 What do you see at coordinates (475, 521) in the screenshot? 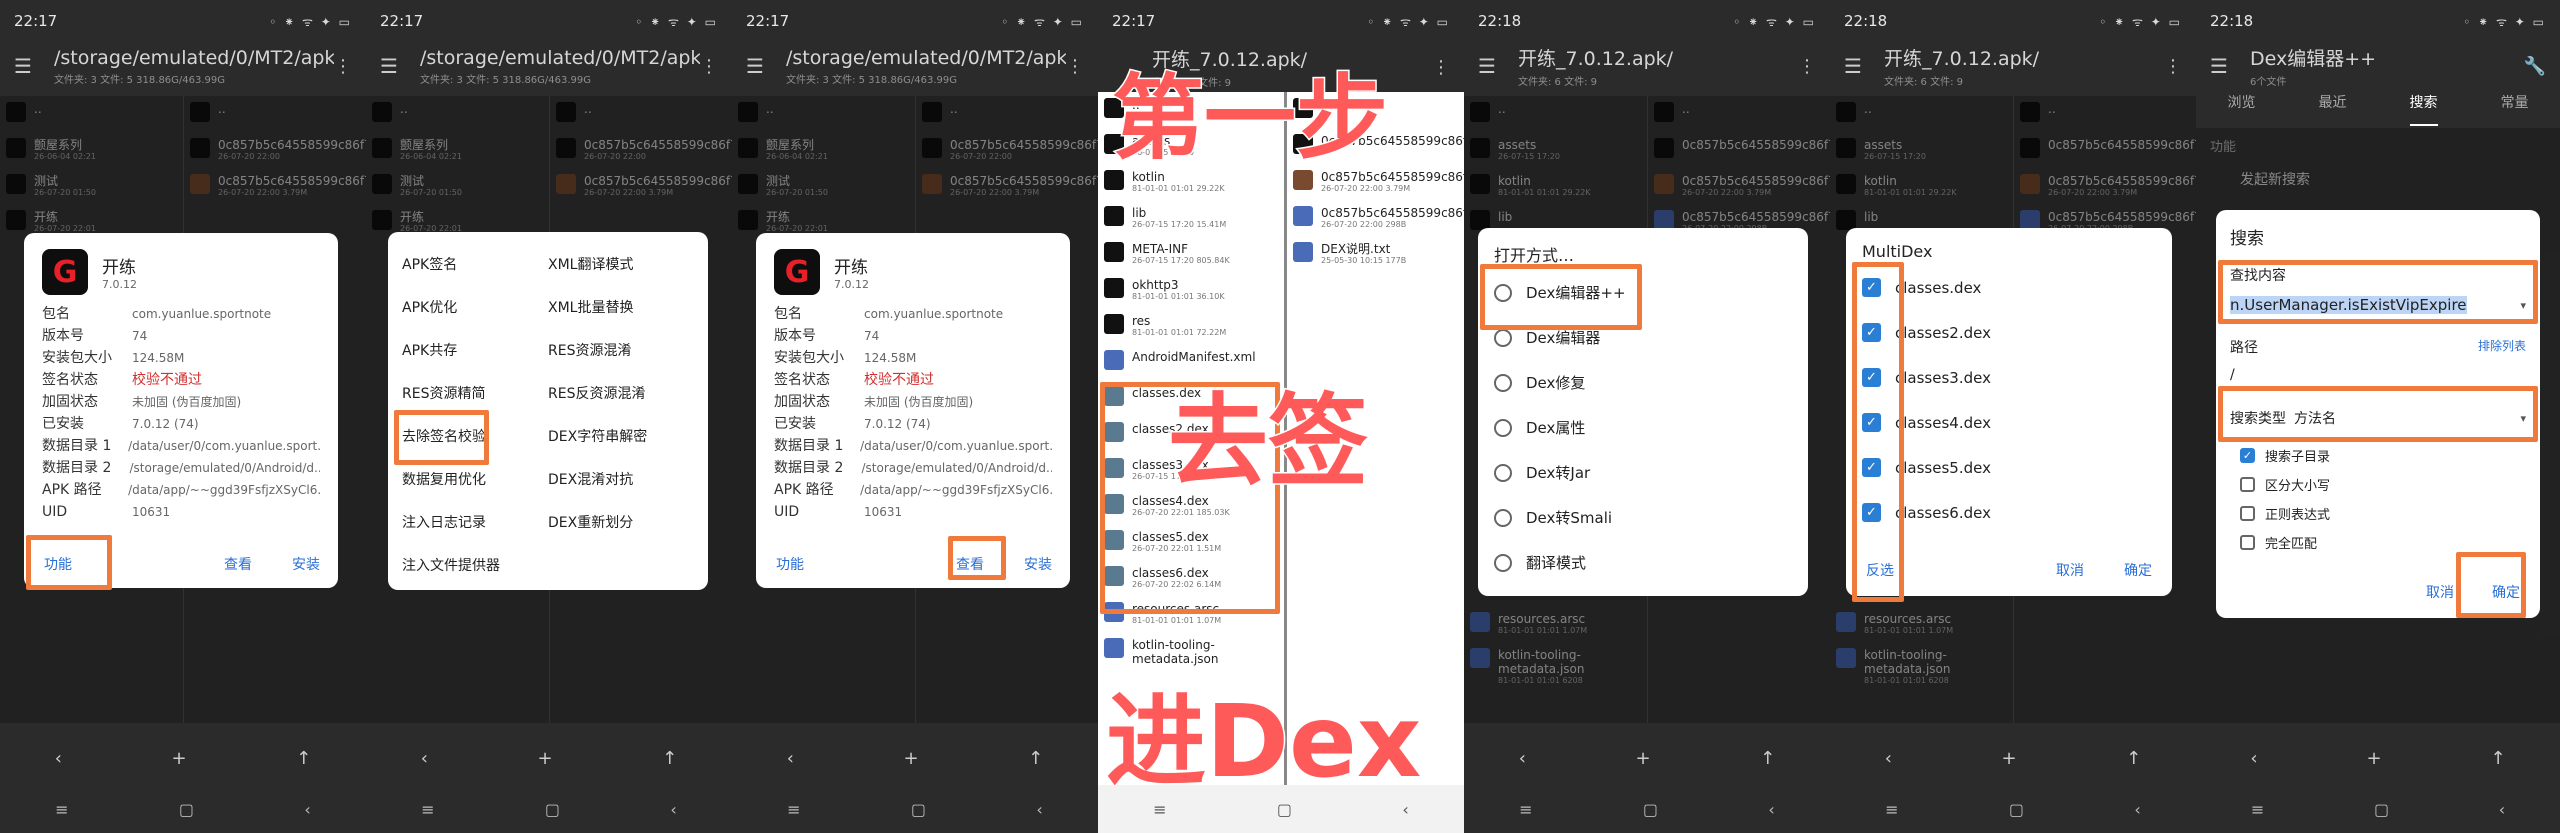
I see `menu-item: 注入日志记录` at bounding box center [475, 521].